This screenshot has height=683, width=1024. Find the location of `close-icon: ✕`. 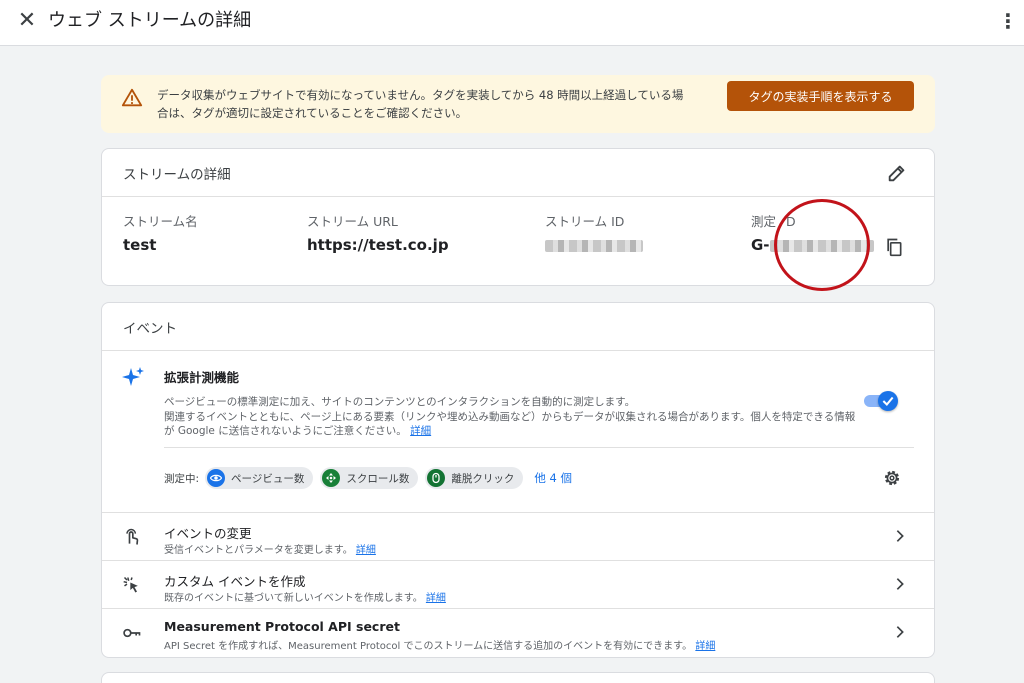

close-icon: ✕ is located at coordinates (27, 21).